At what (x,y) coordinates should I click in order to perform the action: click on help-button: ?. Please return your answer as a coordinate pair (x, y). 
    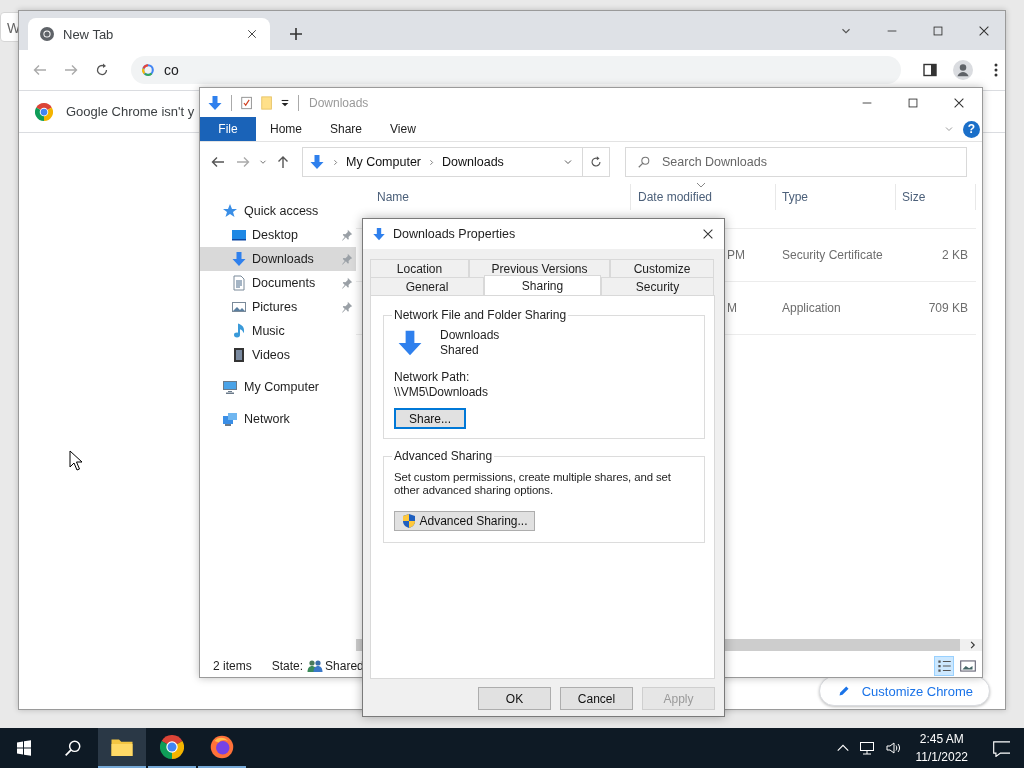
    Looking at the image, I should click on (971, 129).